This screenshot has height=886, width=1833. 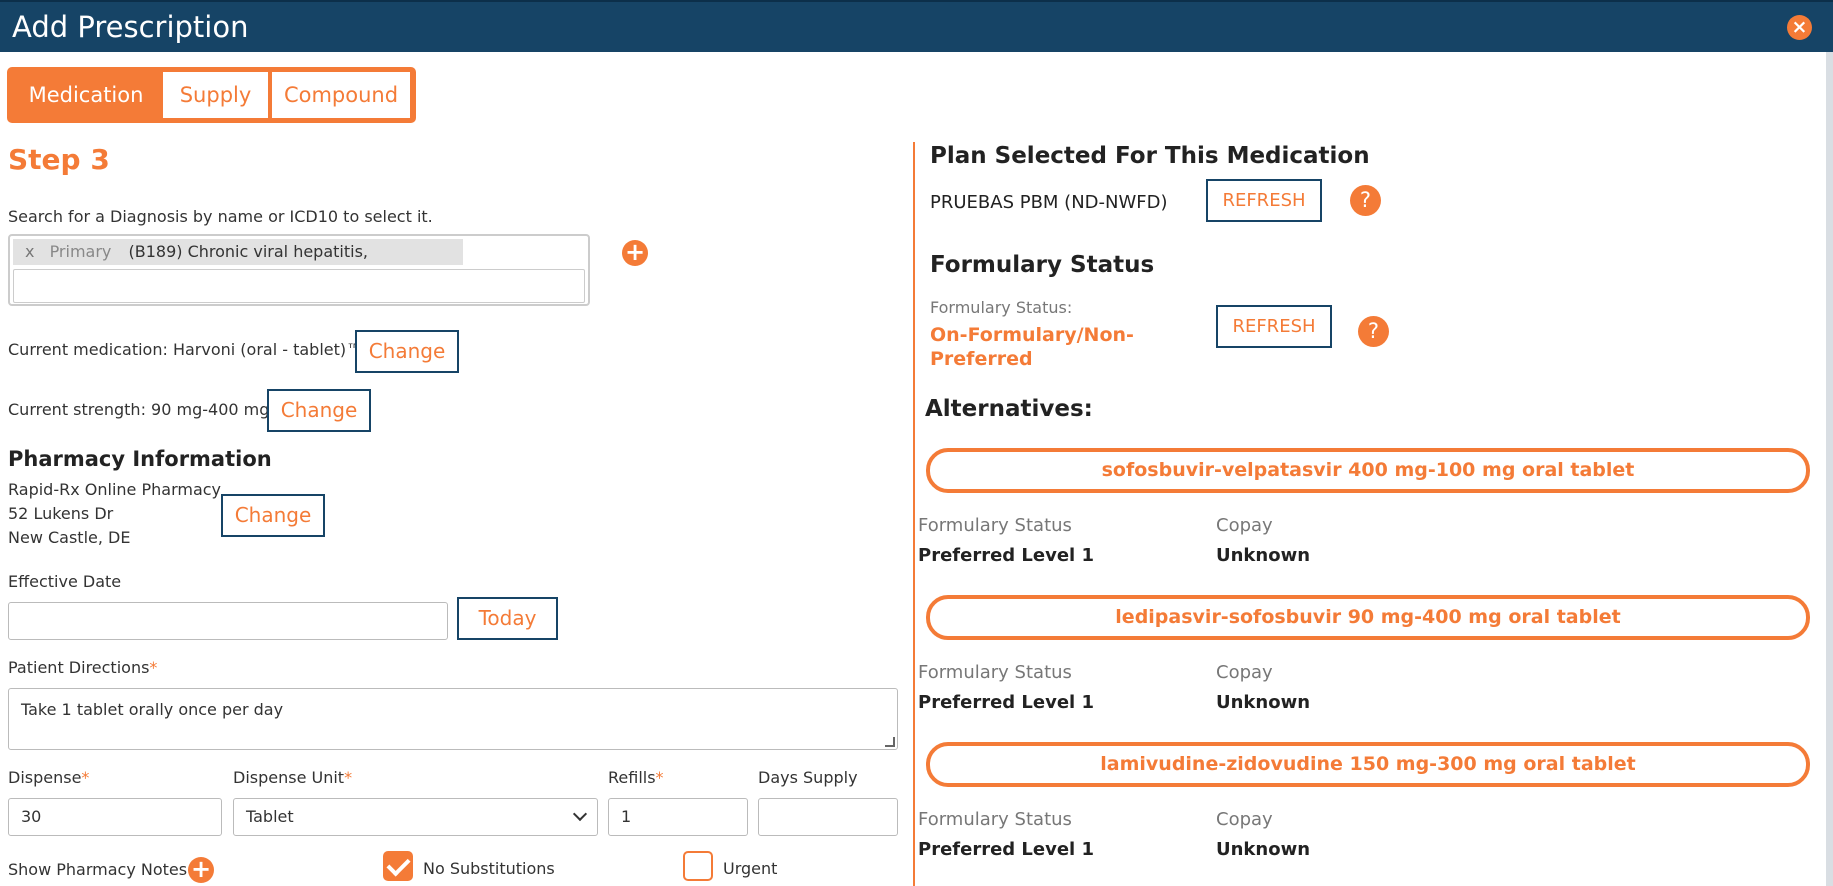 What do you see at coordinates (139, 409) in the screenshot?
I see `current-strength: Current strength: 90 mg-400 mg` at bounding box center [139, 409].